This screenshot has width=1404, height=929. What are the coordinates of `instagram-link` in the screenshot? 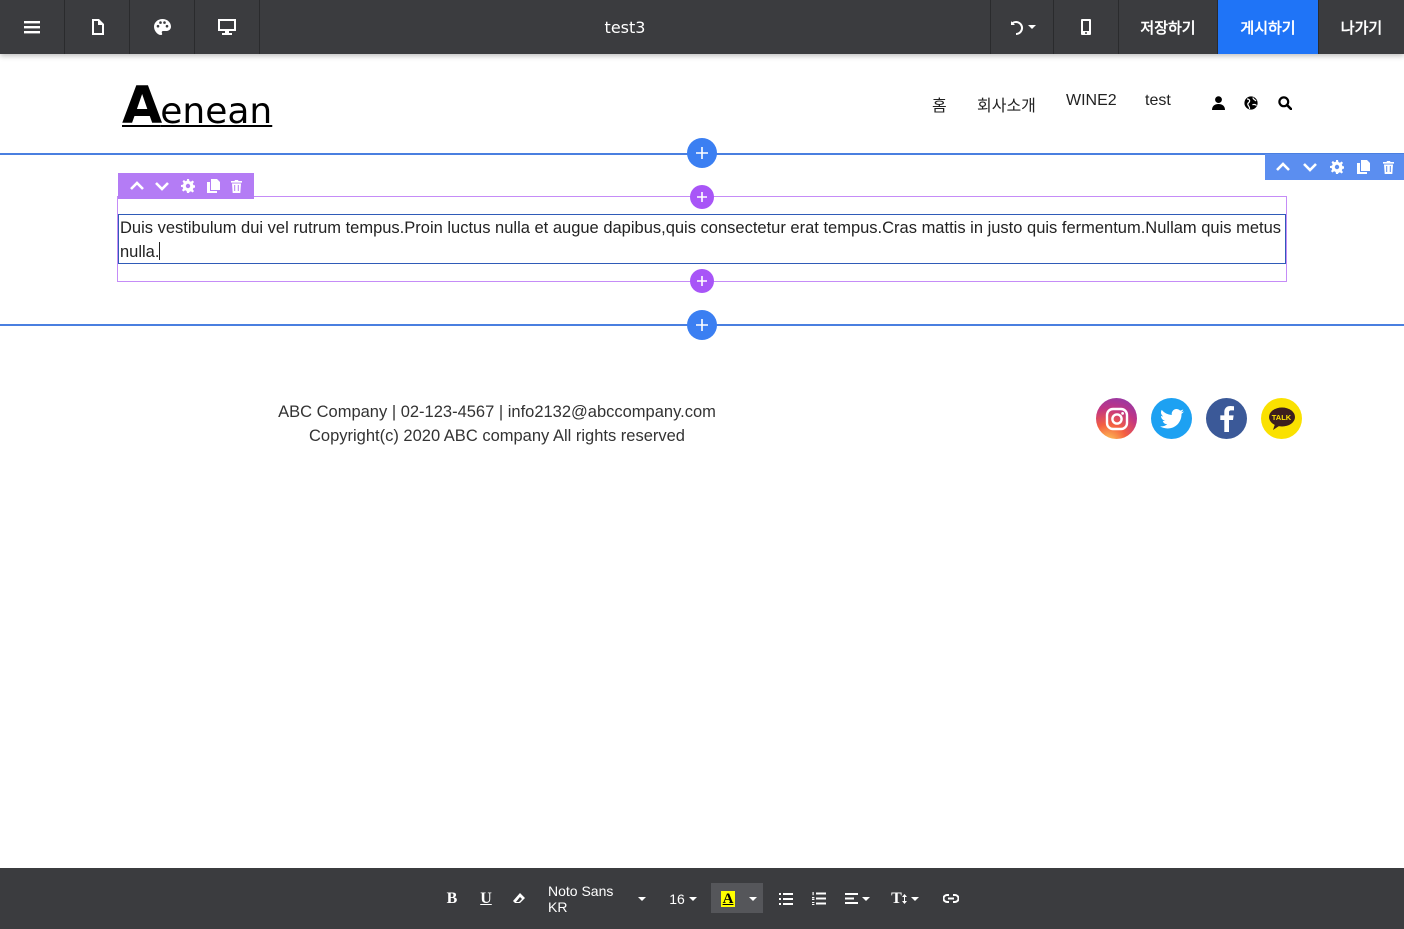 It's located at (1116, 418).